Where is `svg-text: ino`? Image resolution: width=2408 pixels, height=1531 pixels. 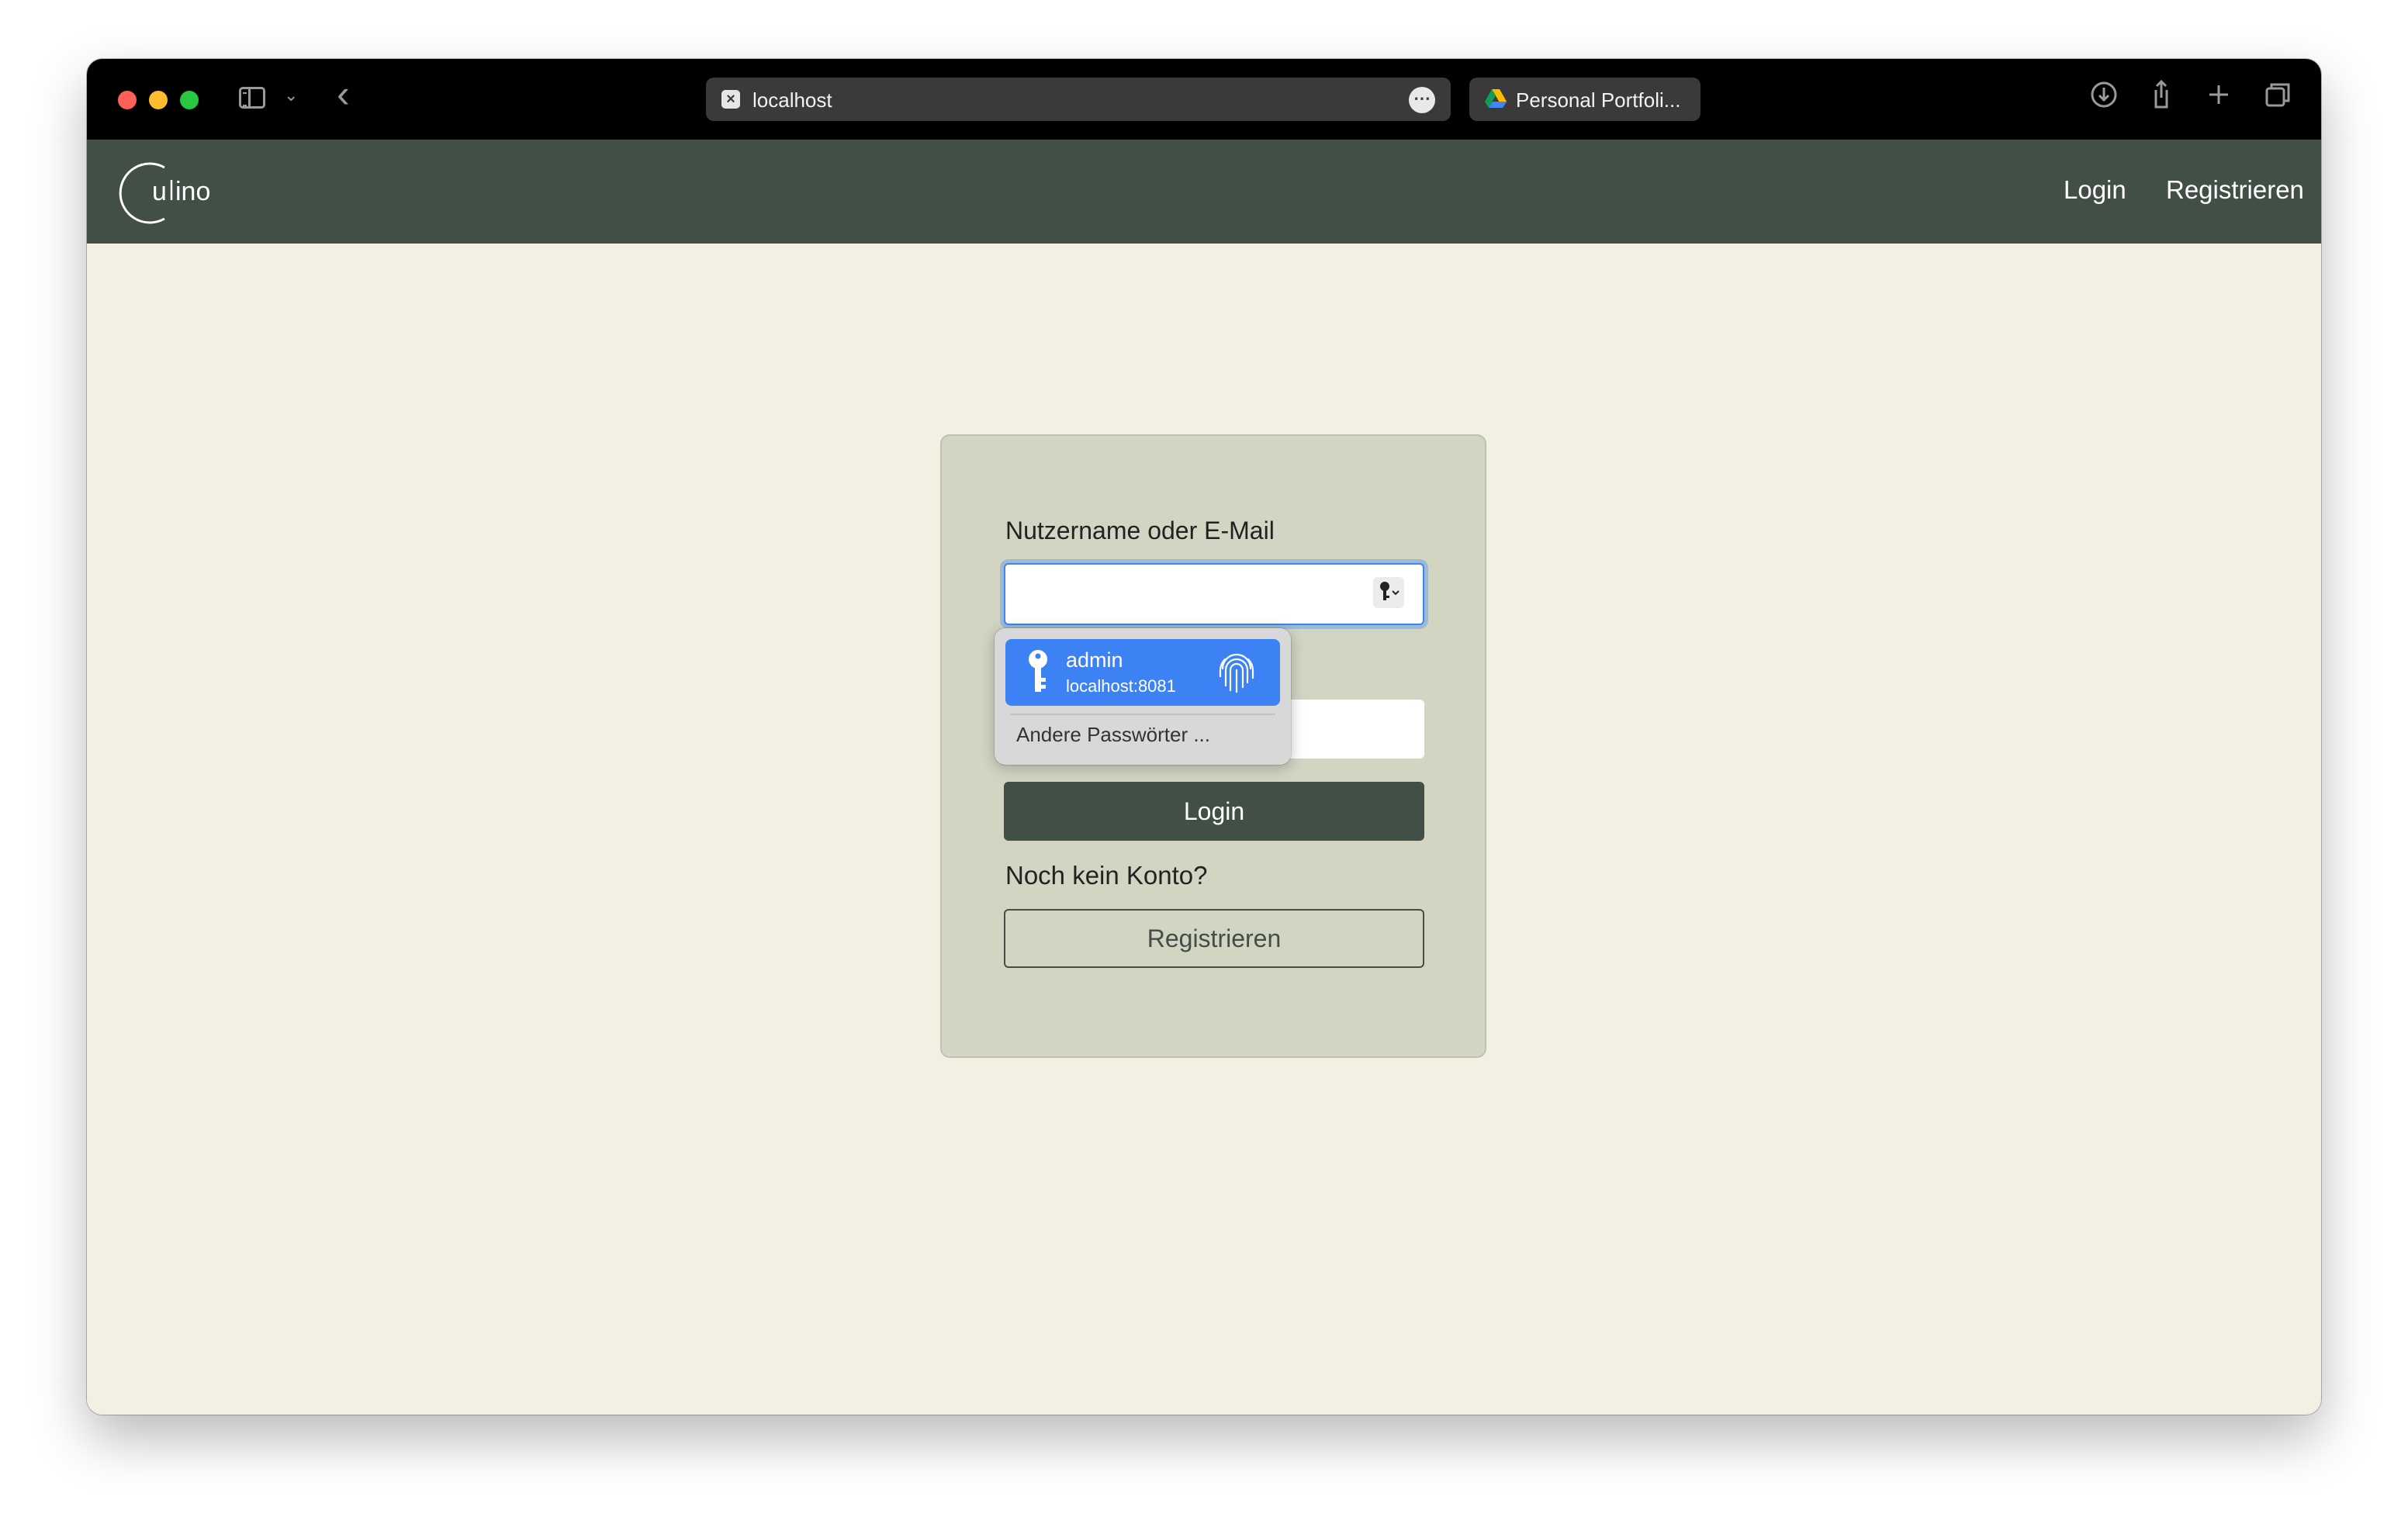
svg-text: ino is located at coordinates (192, 191).